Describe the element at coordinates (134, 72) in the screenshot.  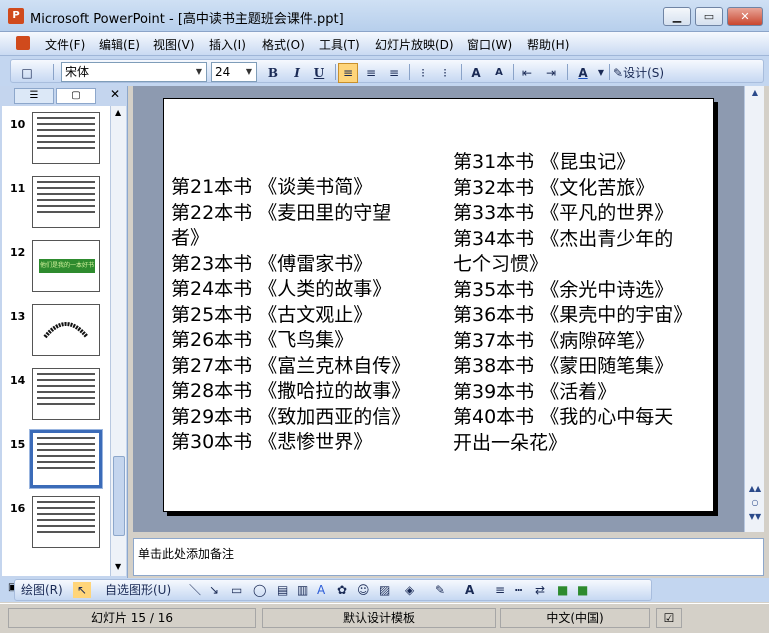
I see `font-name-combo: 宋体 ▼` at that location.